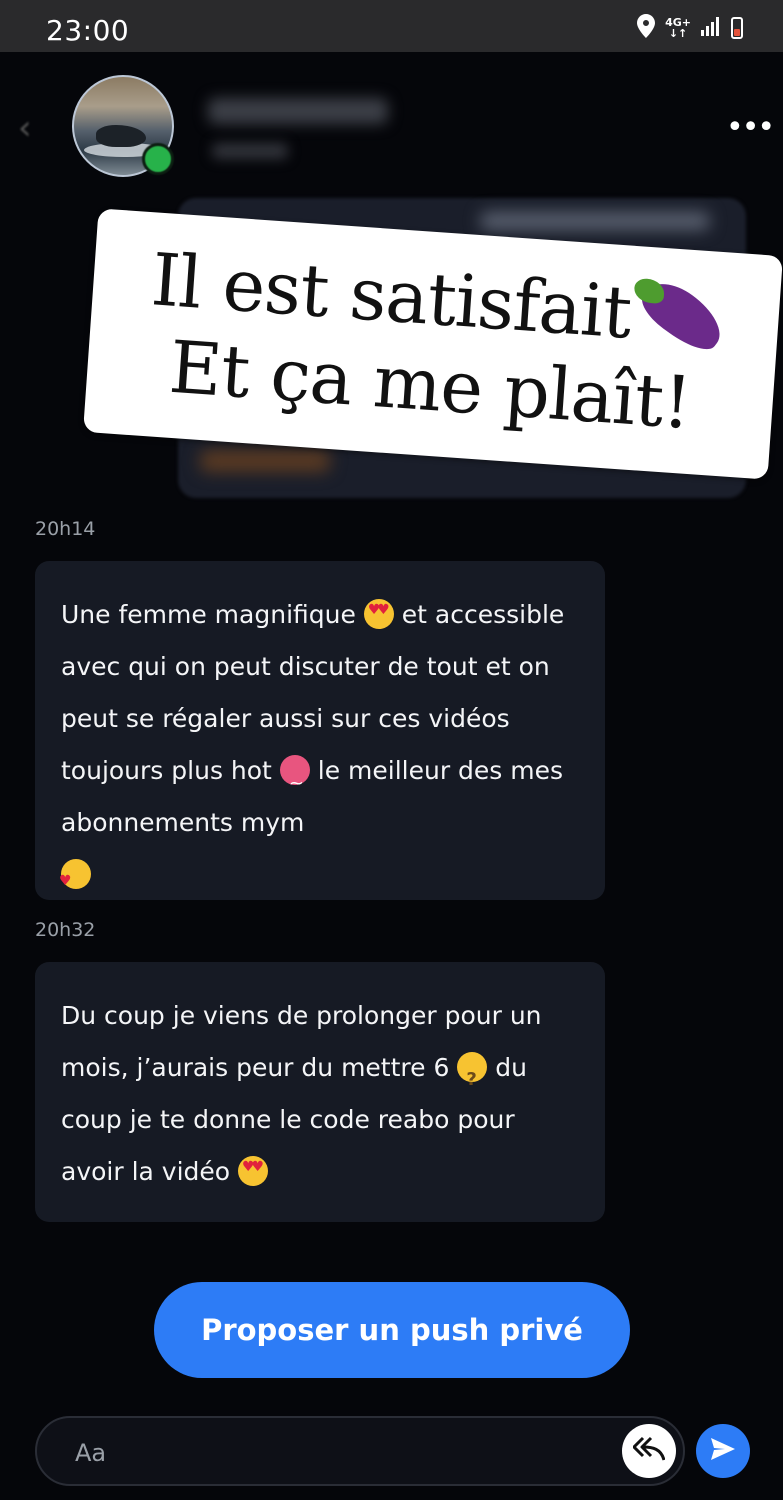 The width and height of the screenshot is (783, 1500). What do you see at coordinates (75, 881) in the screenshot?
I see `smiling-hearts-emoji-icon` at bounding box center [75, 881].